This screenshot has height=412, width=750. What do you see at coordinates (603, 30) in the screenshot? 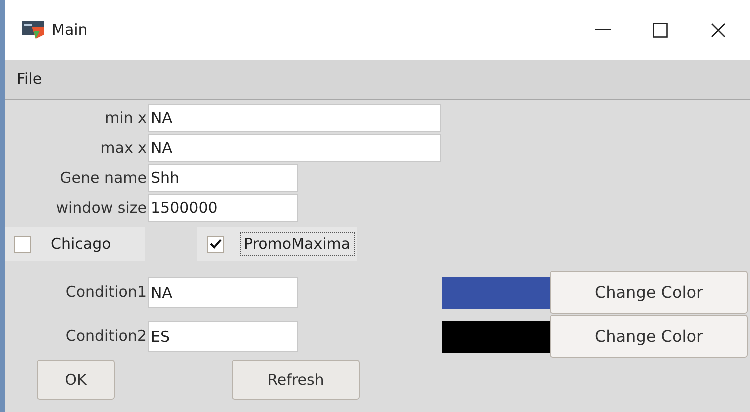
I see `minimize-icon` at bounding box center [603, 30].